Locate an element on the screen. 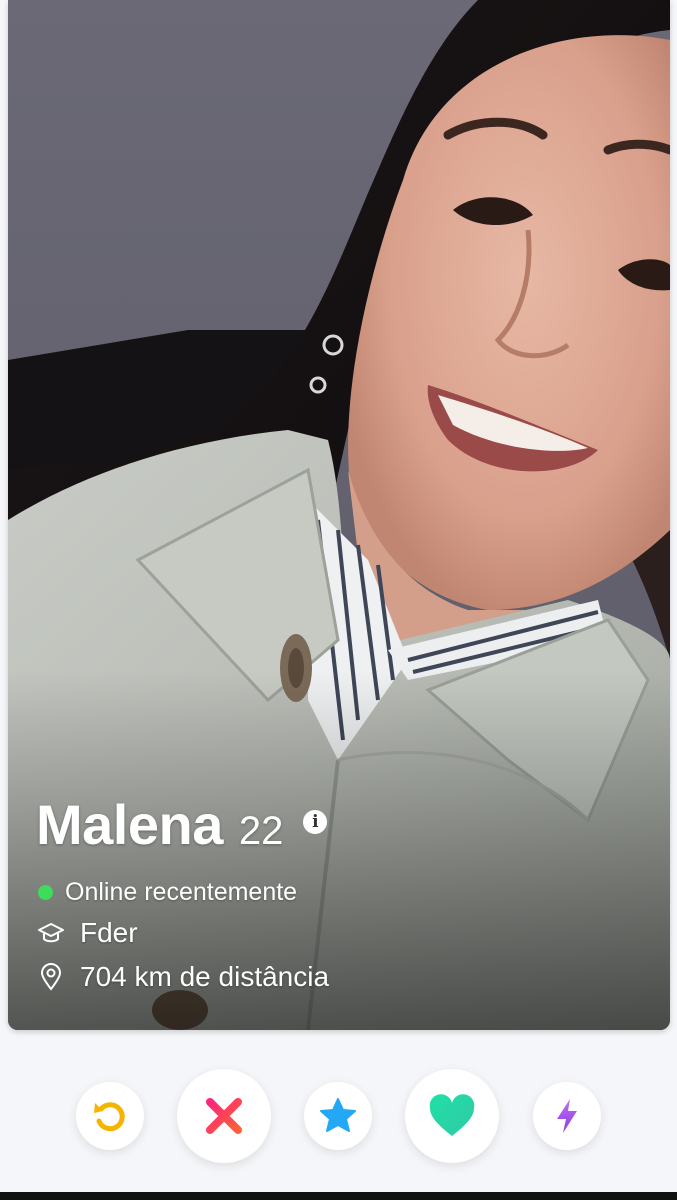  rewind-icon is located at coordinates (109, 1117).